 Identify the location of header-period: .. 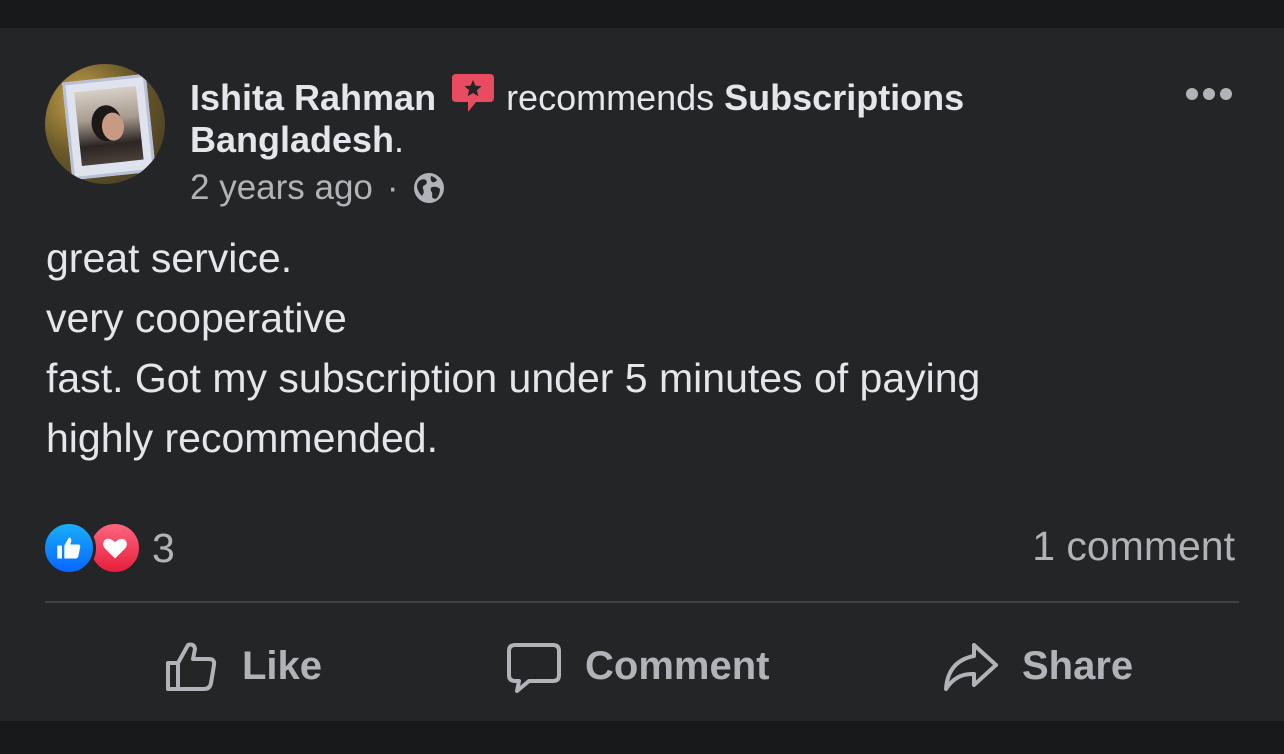
(399, 139).